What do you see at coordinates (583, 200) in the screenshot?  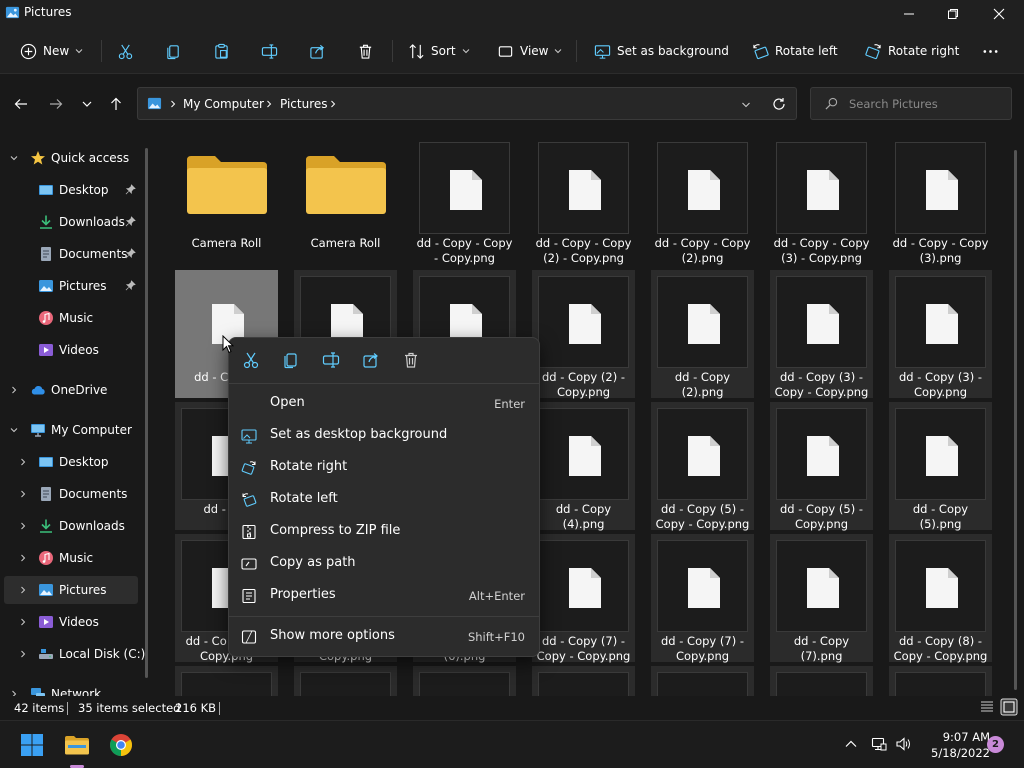 I see `file-item: dd - Copy - Copy (2) - Copy.png` at bounding box center [583, 200].